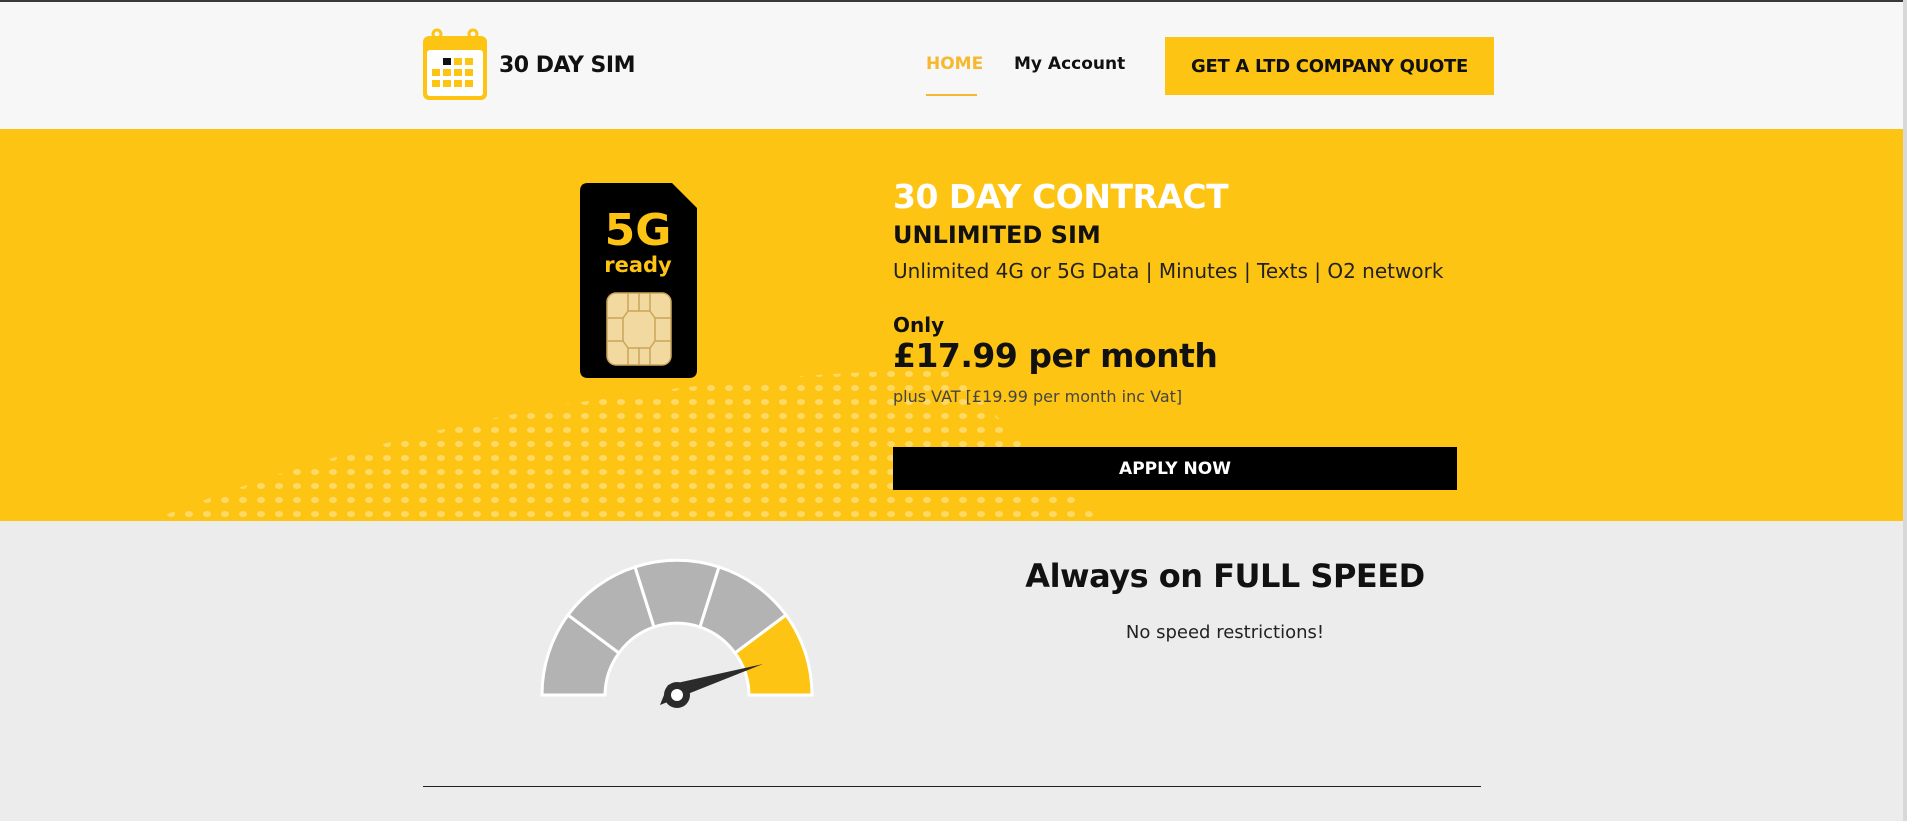 The width and height of the screenshot is (1907, 821). I want to click on price-prefix: Only, so click(919, 325).